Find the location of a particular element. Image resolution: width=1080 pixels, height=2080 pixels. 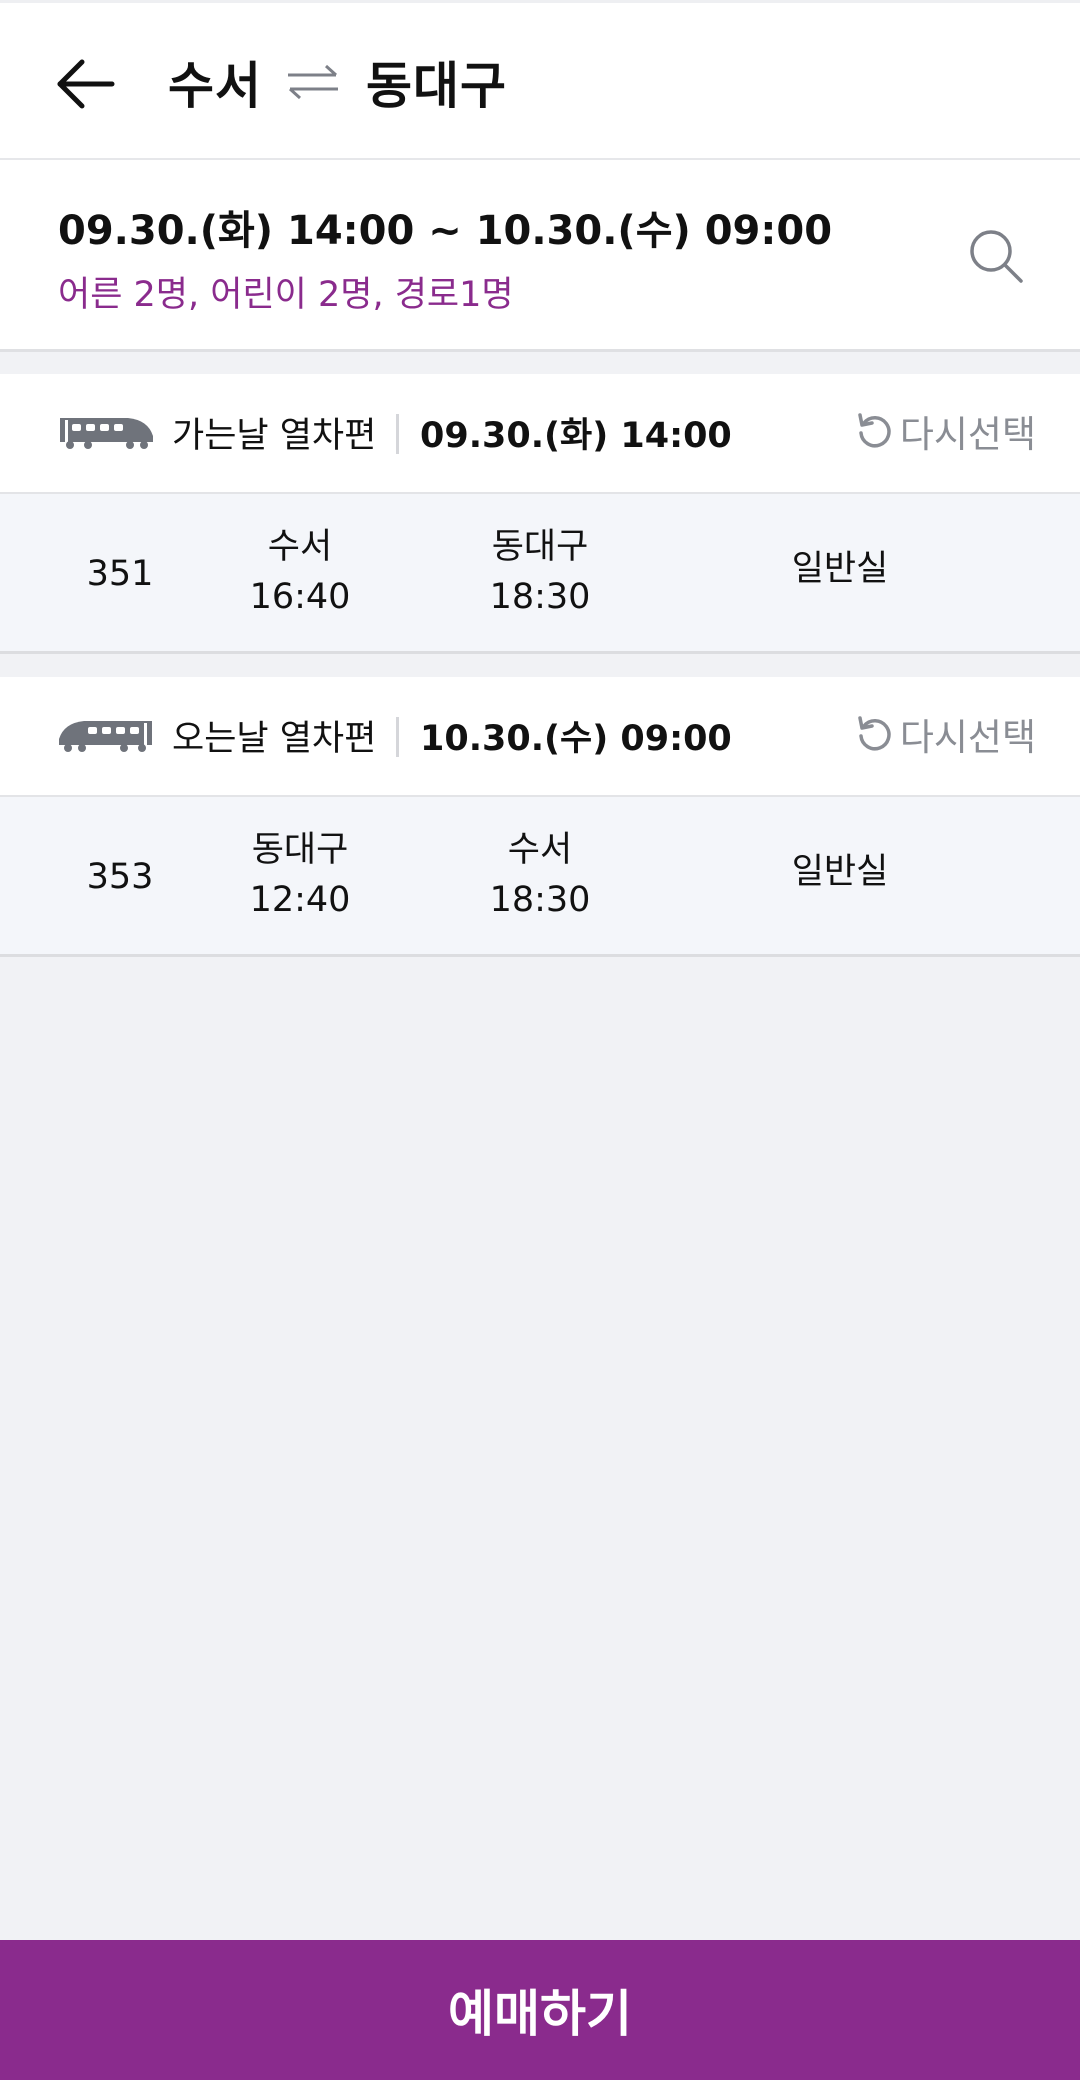

train-number: 351 is located at coordinates (120, 574).